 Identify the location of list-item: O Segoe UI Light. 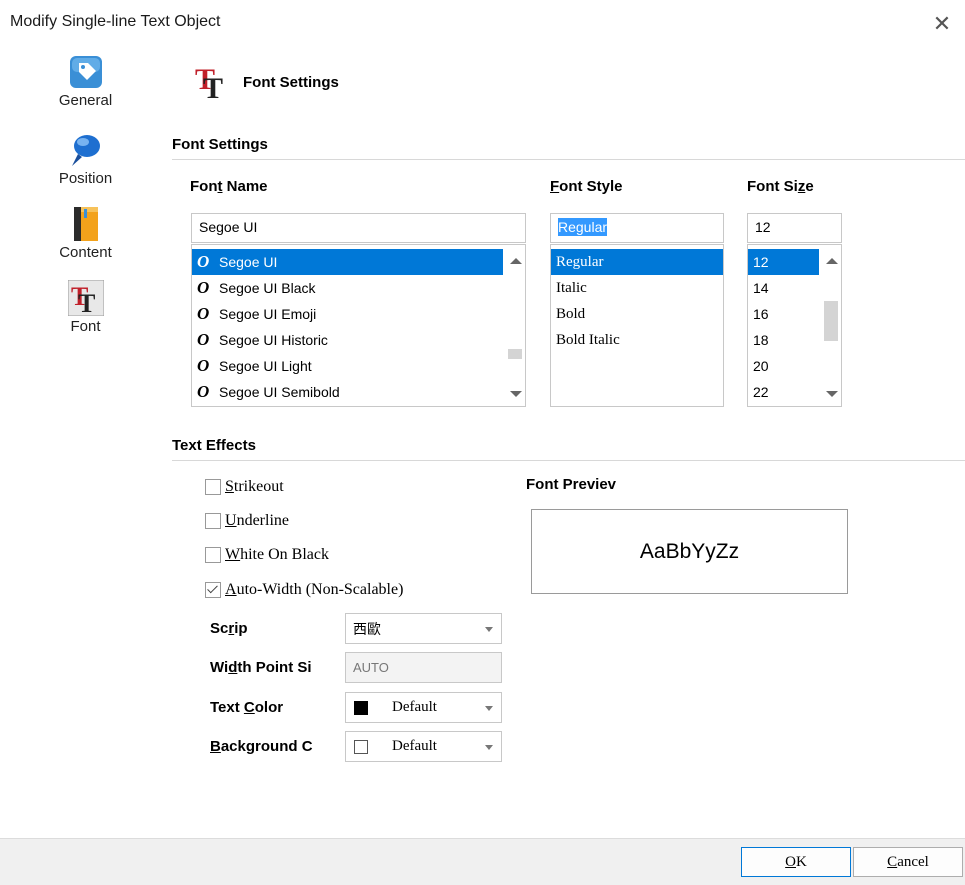
(347, 366).